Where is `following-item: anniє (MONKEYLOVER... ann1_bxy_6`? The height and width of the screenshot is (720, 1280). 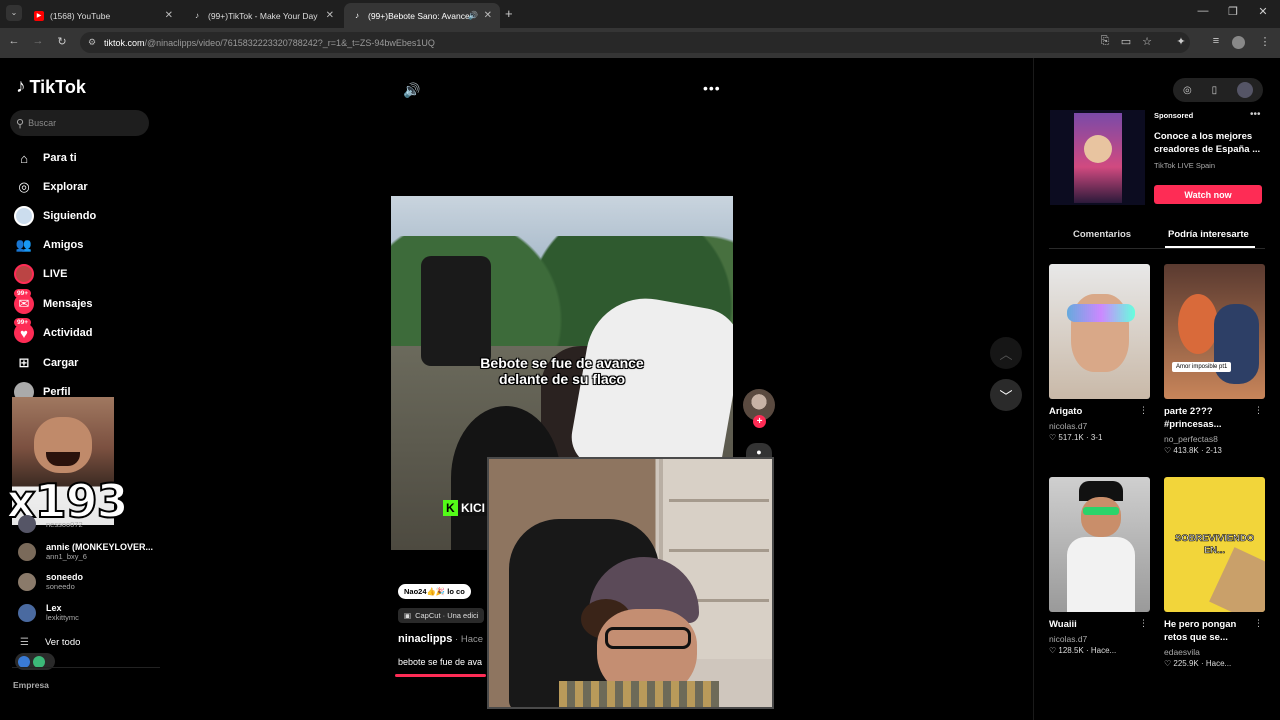
following-item: anniє (MONKEYLOVER... ann1_bxy_6 is located at coordinates (85, 551).